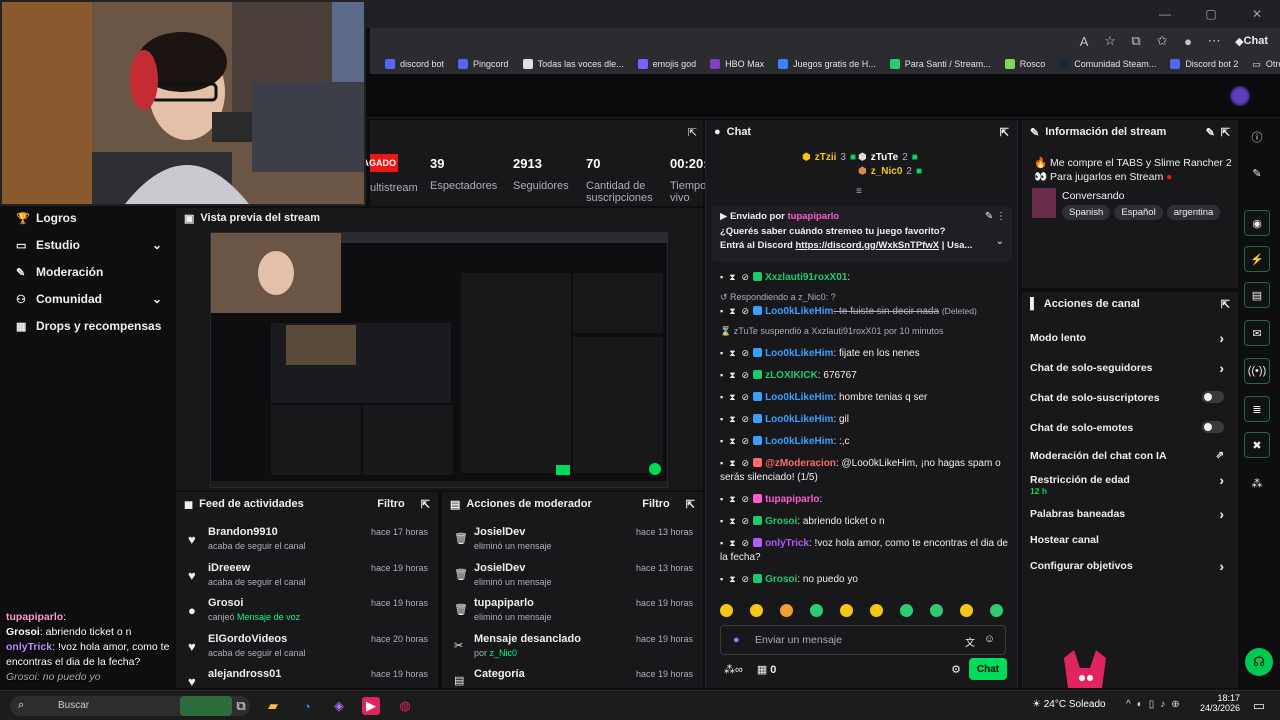 The image size is (1280, 720). I want to click on chat-message: ▪ ⧗ ⊘ tupapiparlo:, so click(864, 499).